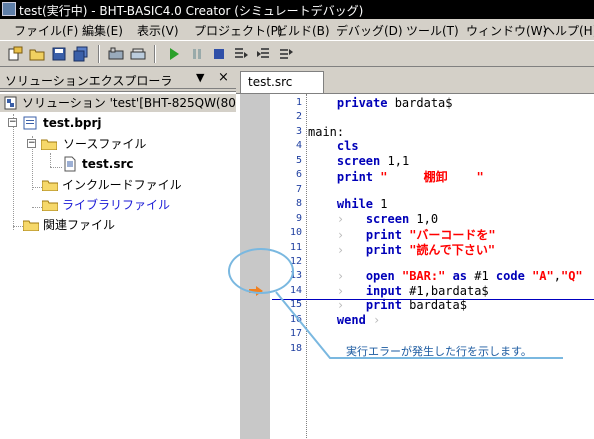  I want to click on gutter-divider, so click(306, 266).